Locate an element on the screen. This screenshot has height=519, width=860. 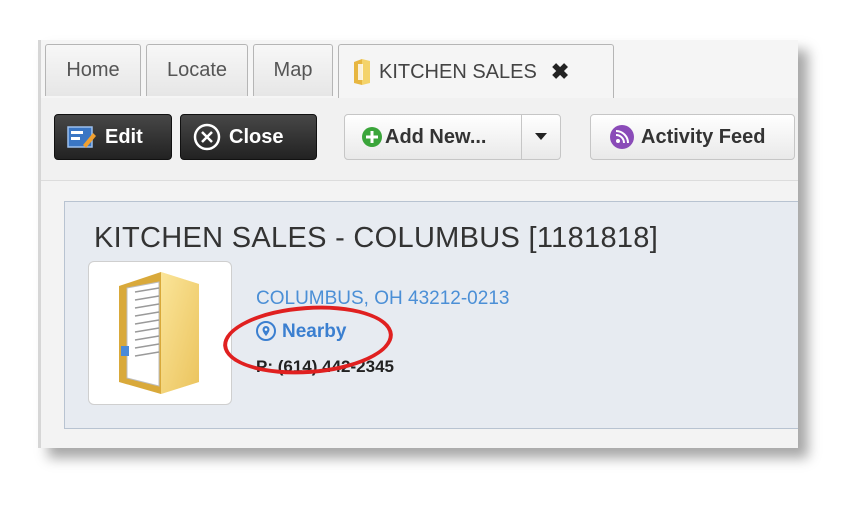
close-tab-icon: ✖ is located at coordinates (560, 72).